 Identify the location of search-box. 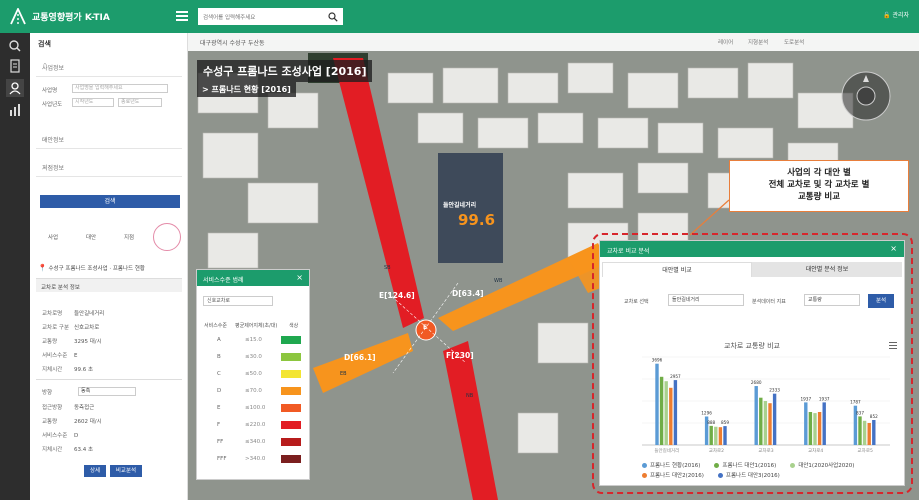
(270, 16).